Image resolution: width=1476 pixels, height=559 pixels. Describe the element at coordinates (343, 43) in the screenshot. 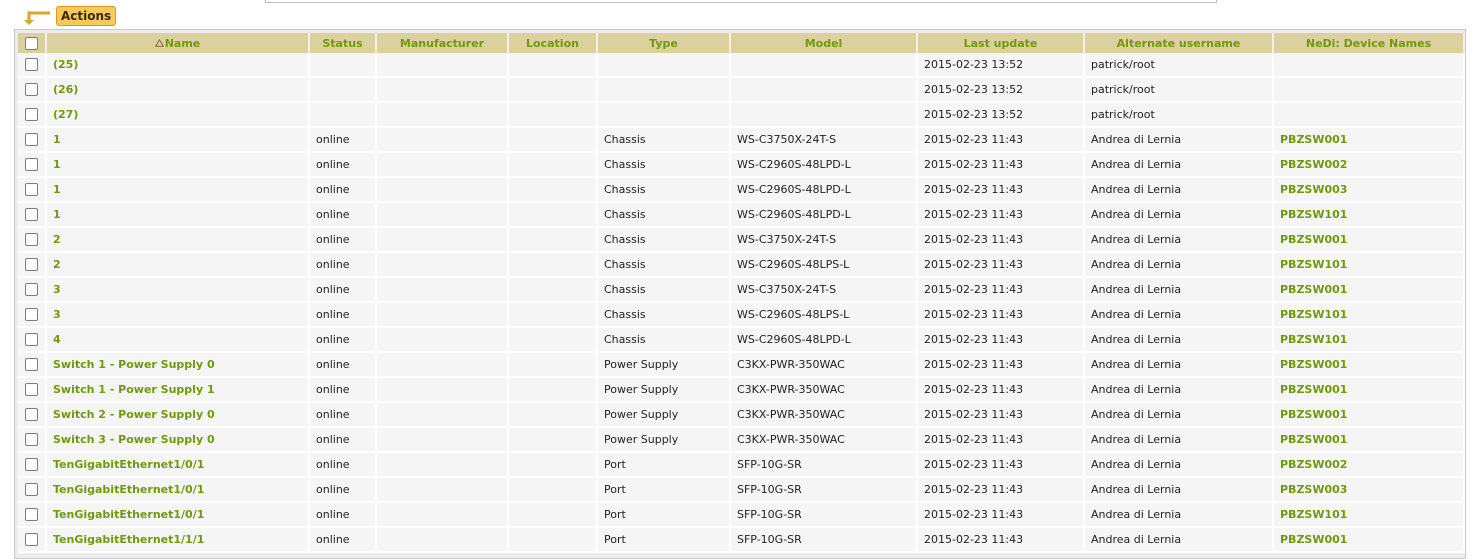

I see `column-header-status: Status` at that location.